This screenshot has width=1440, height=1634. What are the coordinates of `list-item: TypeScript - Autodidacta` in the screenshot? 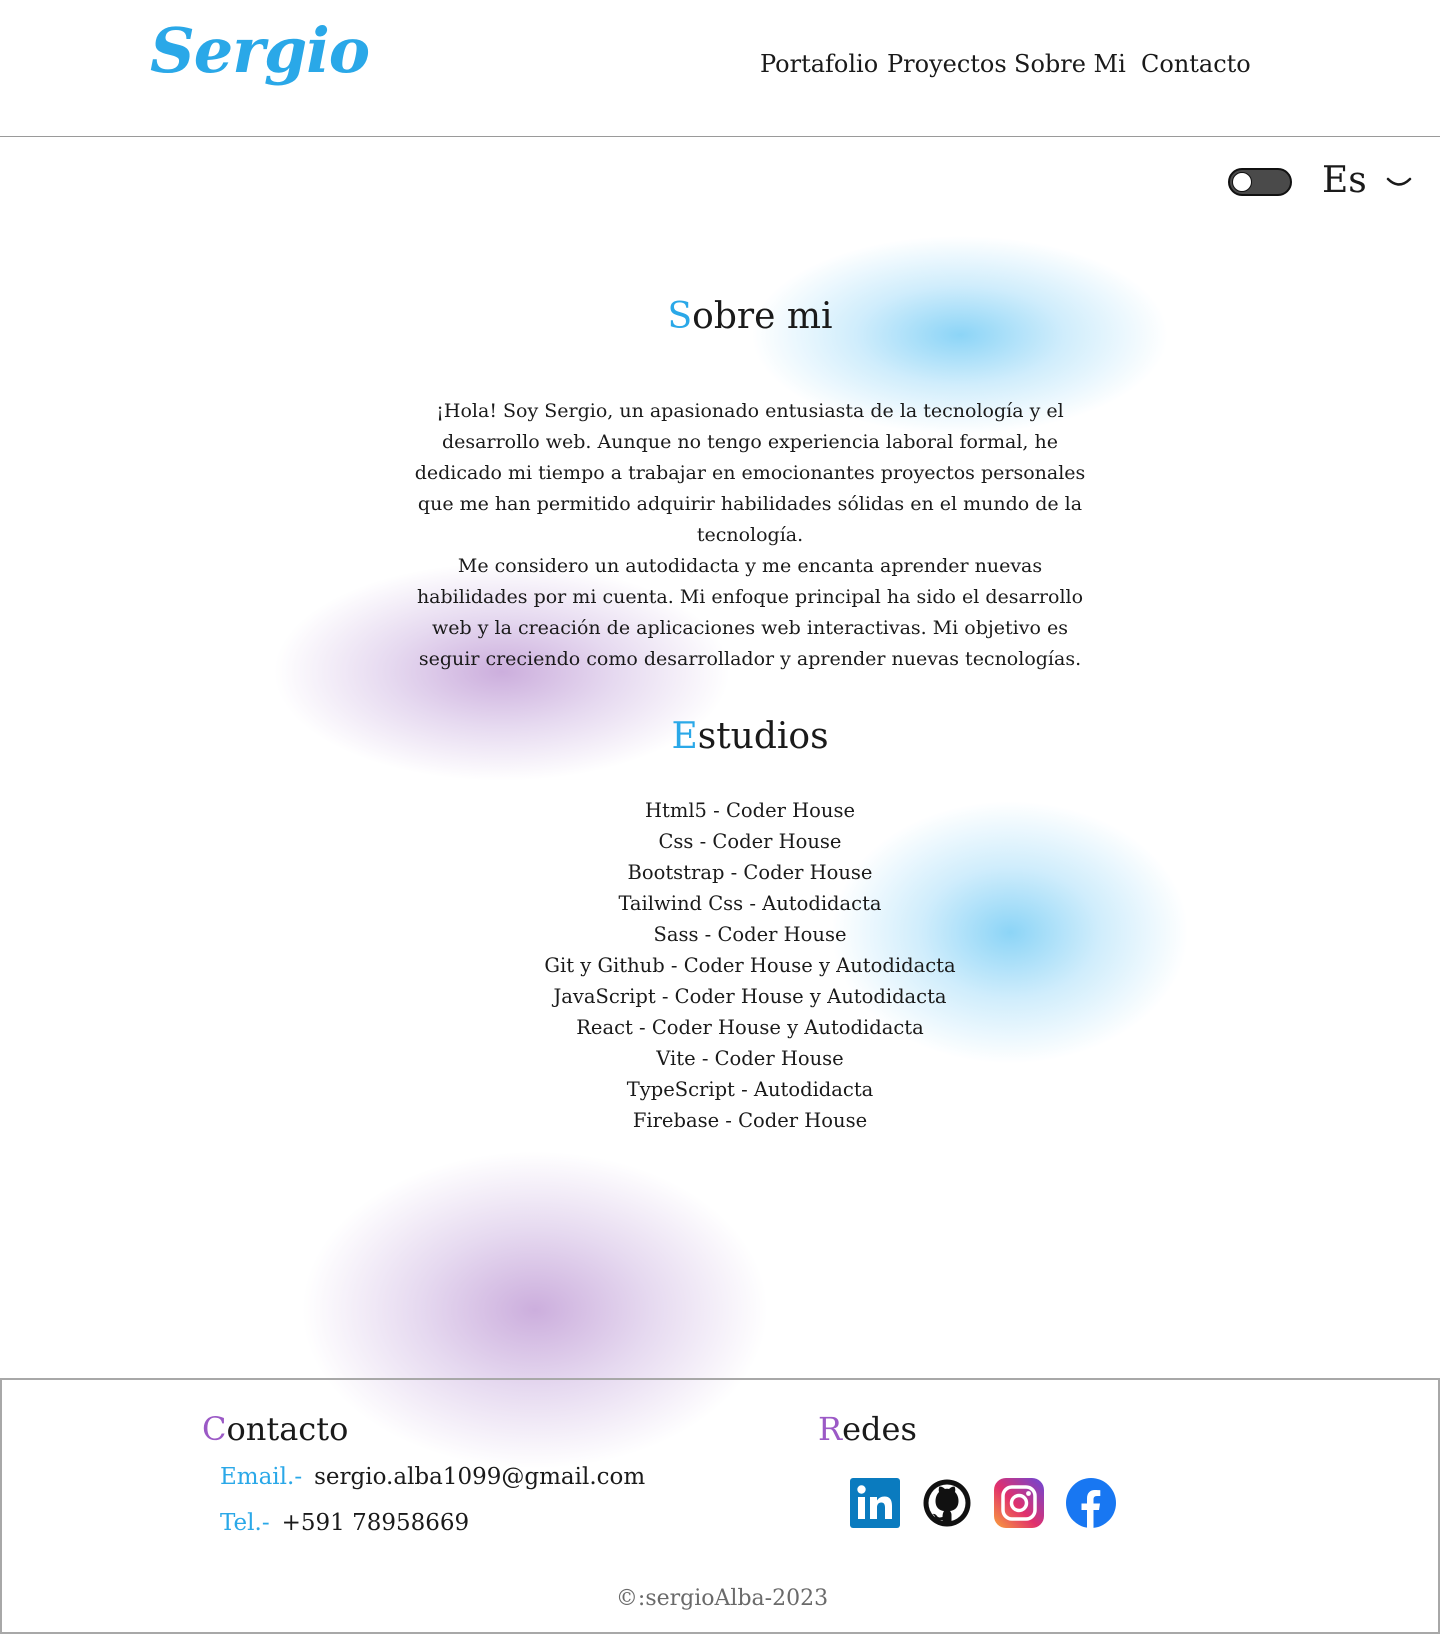 It's located at (750, 1089).